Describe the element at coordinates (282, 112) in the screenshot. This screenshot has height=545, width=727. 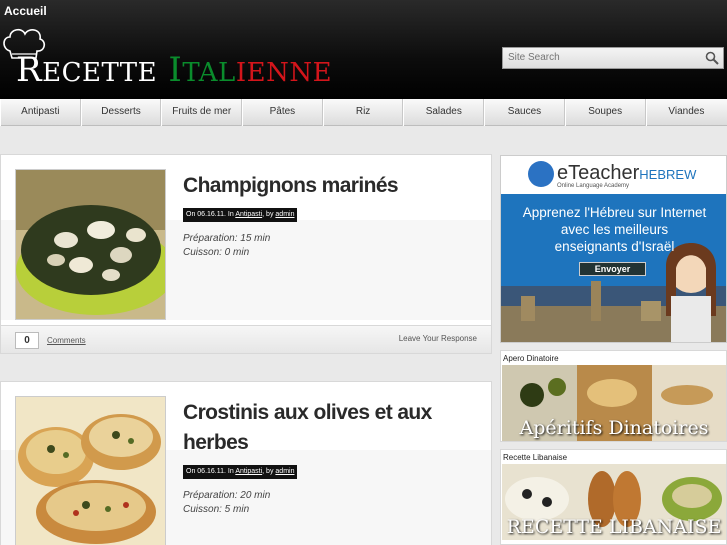
I see `nav-item-pates: Pâtes` at that location.